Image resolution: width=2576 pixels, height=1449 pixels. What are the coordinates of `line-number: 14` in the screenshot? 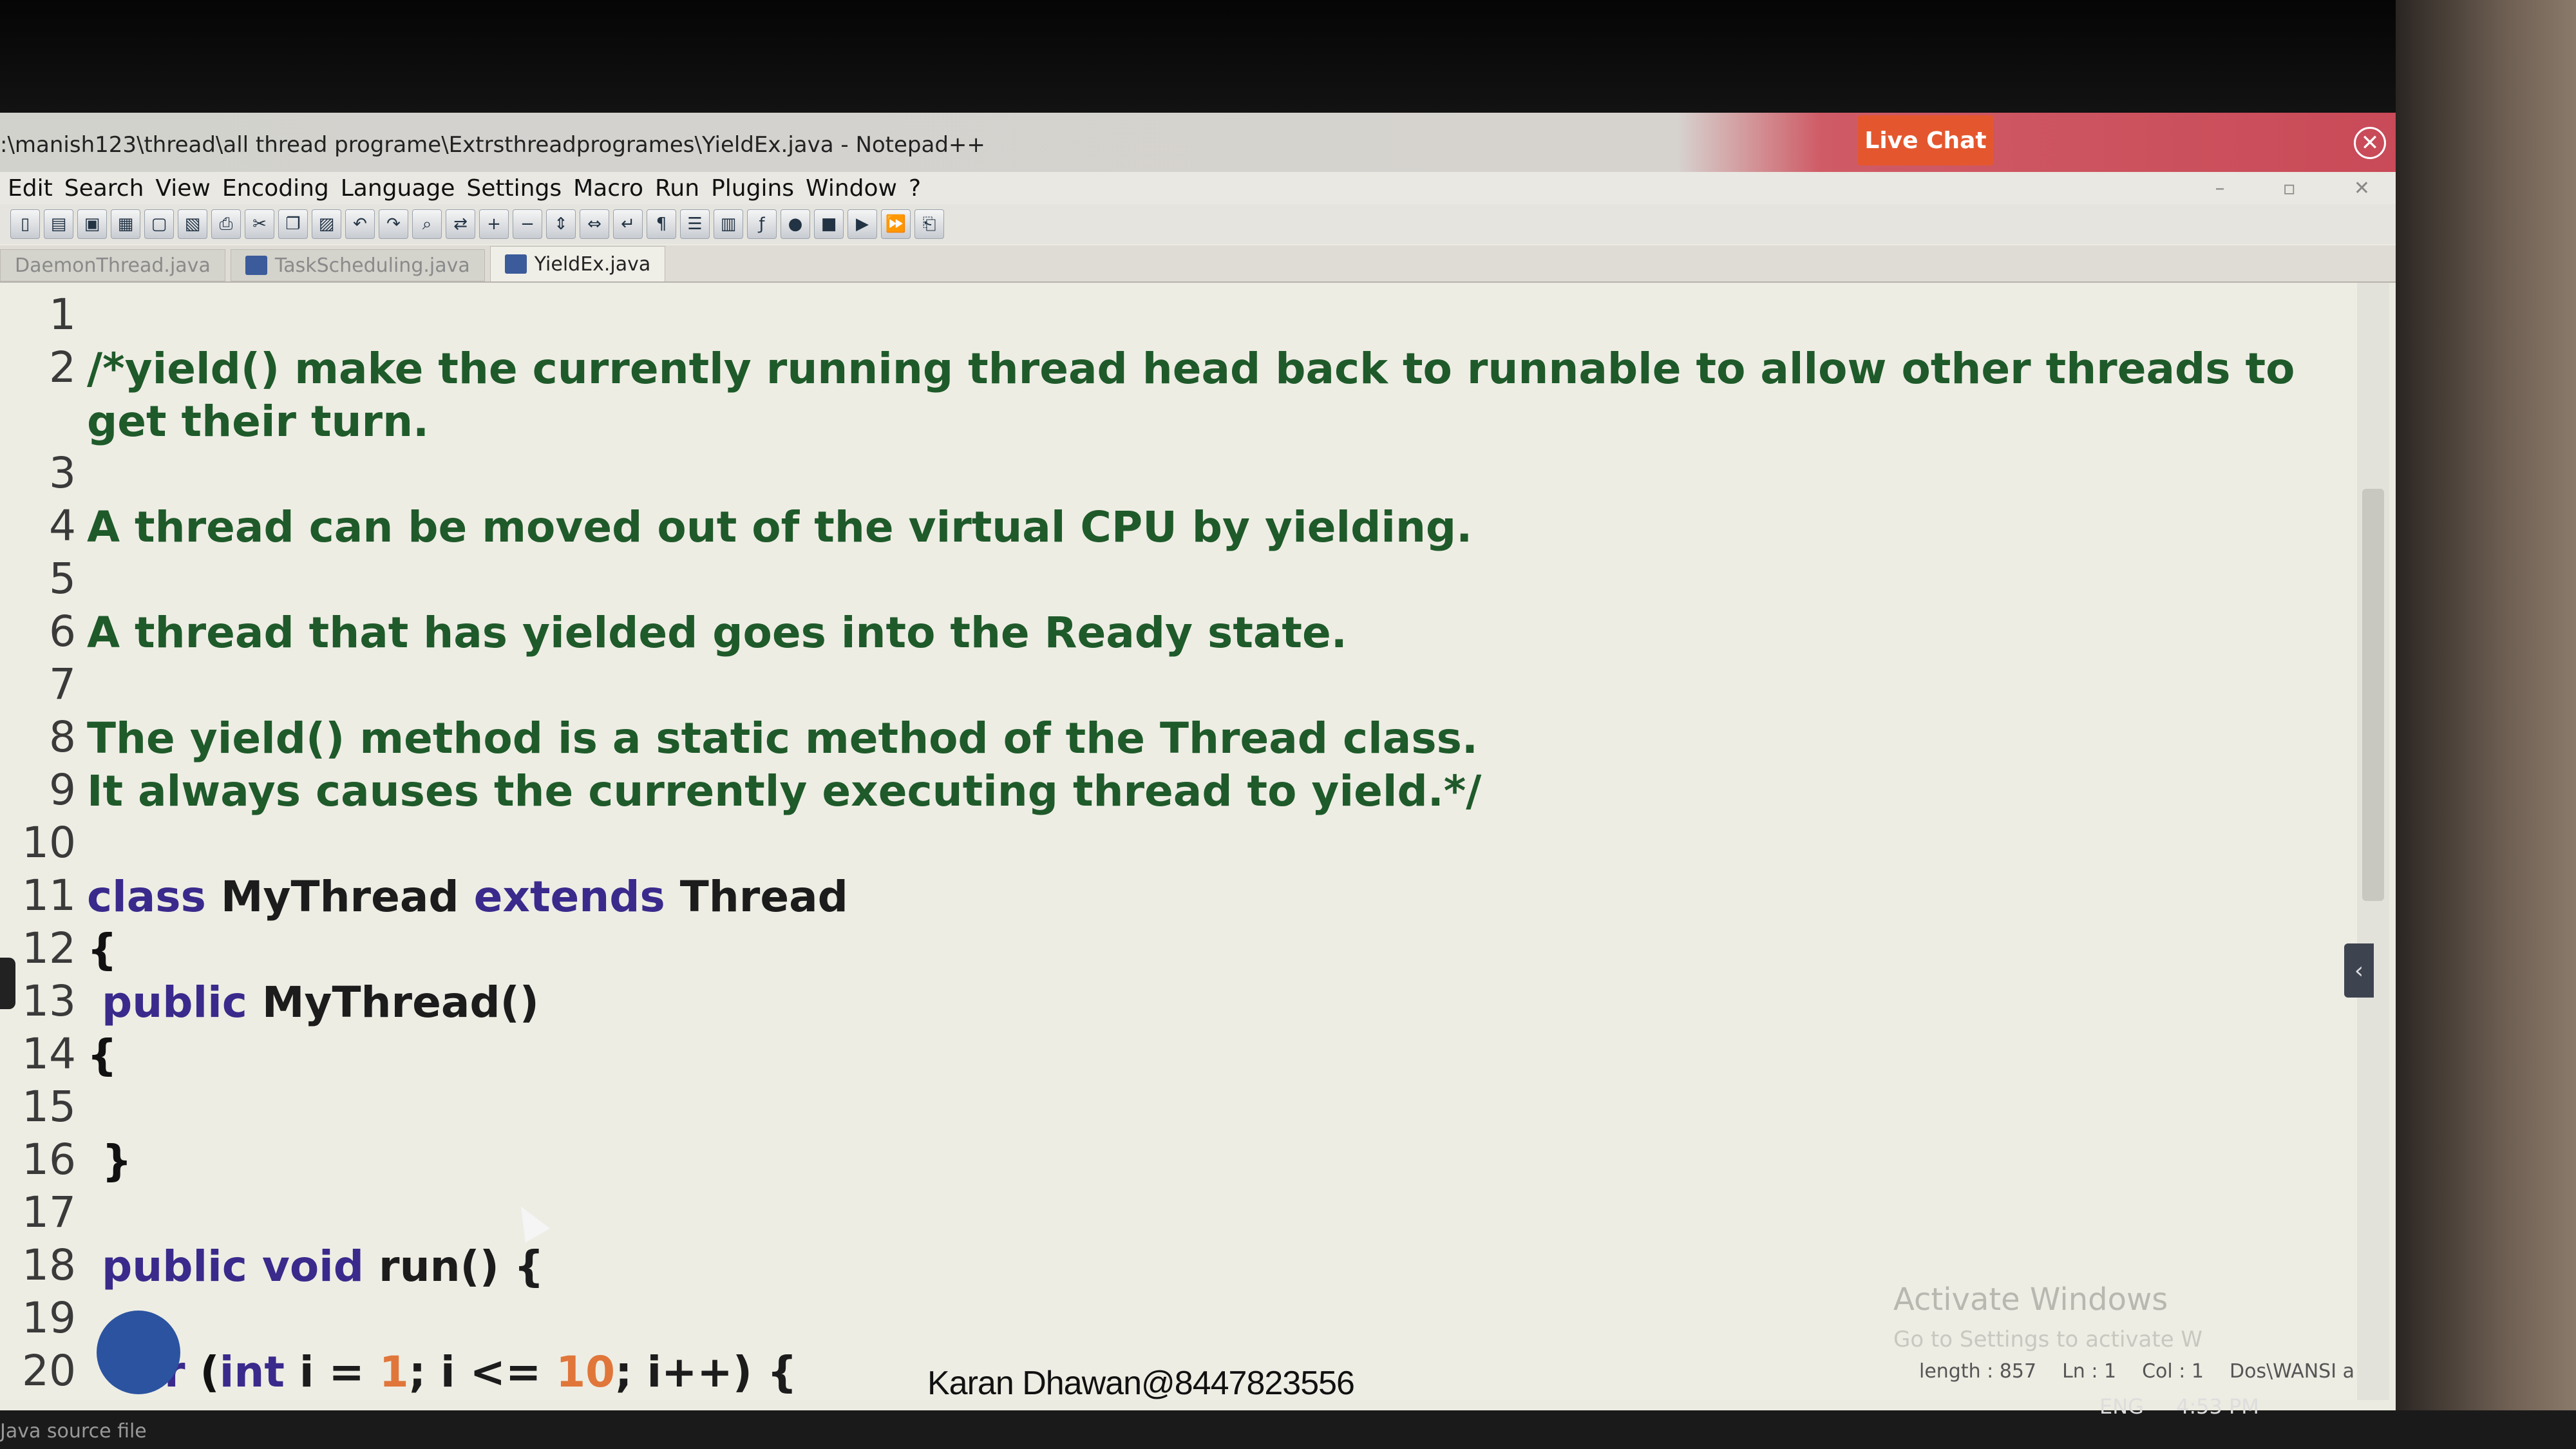 It's located at (49, 1054).